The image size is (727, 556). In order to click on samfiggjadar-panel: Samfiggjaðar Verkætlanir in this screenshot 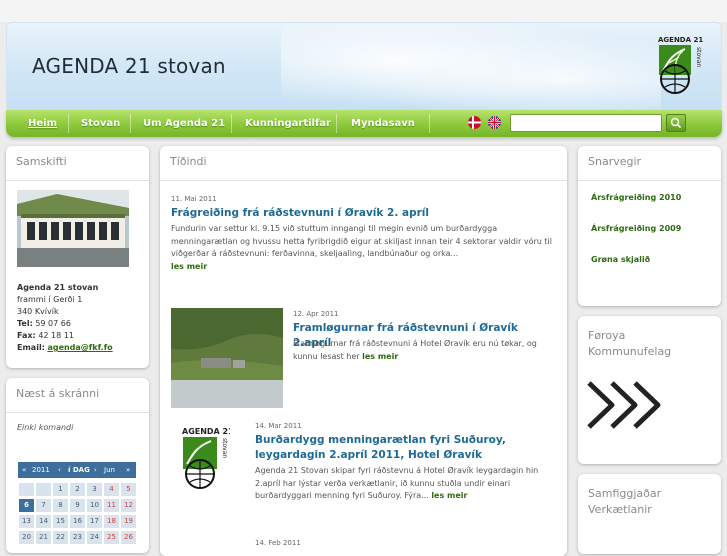, I will do `click(649, 514)`.